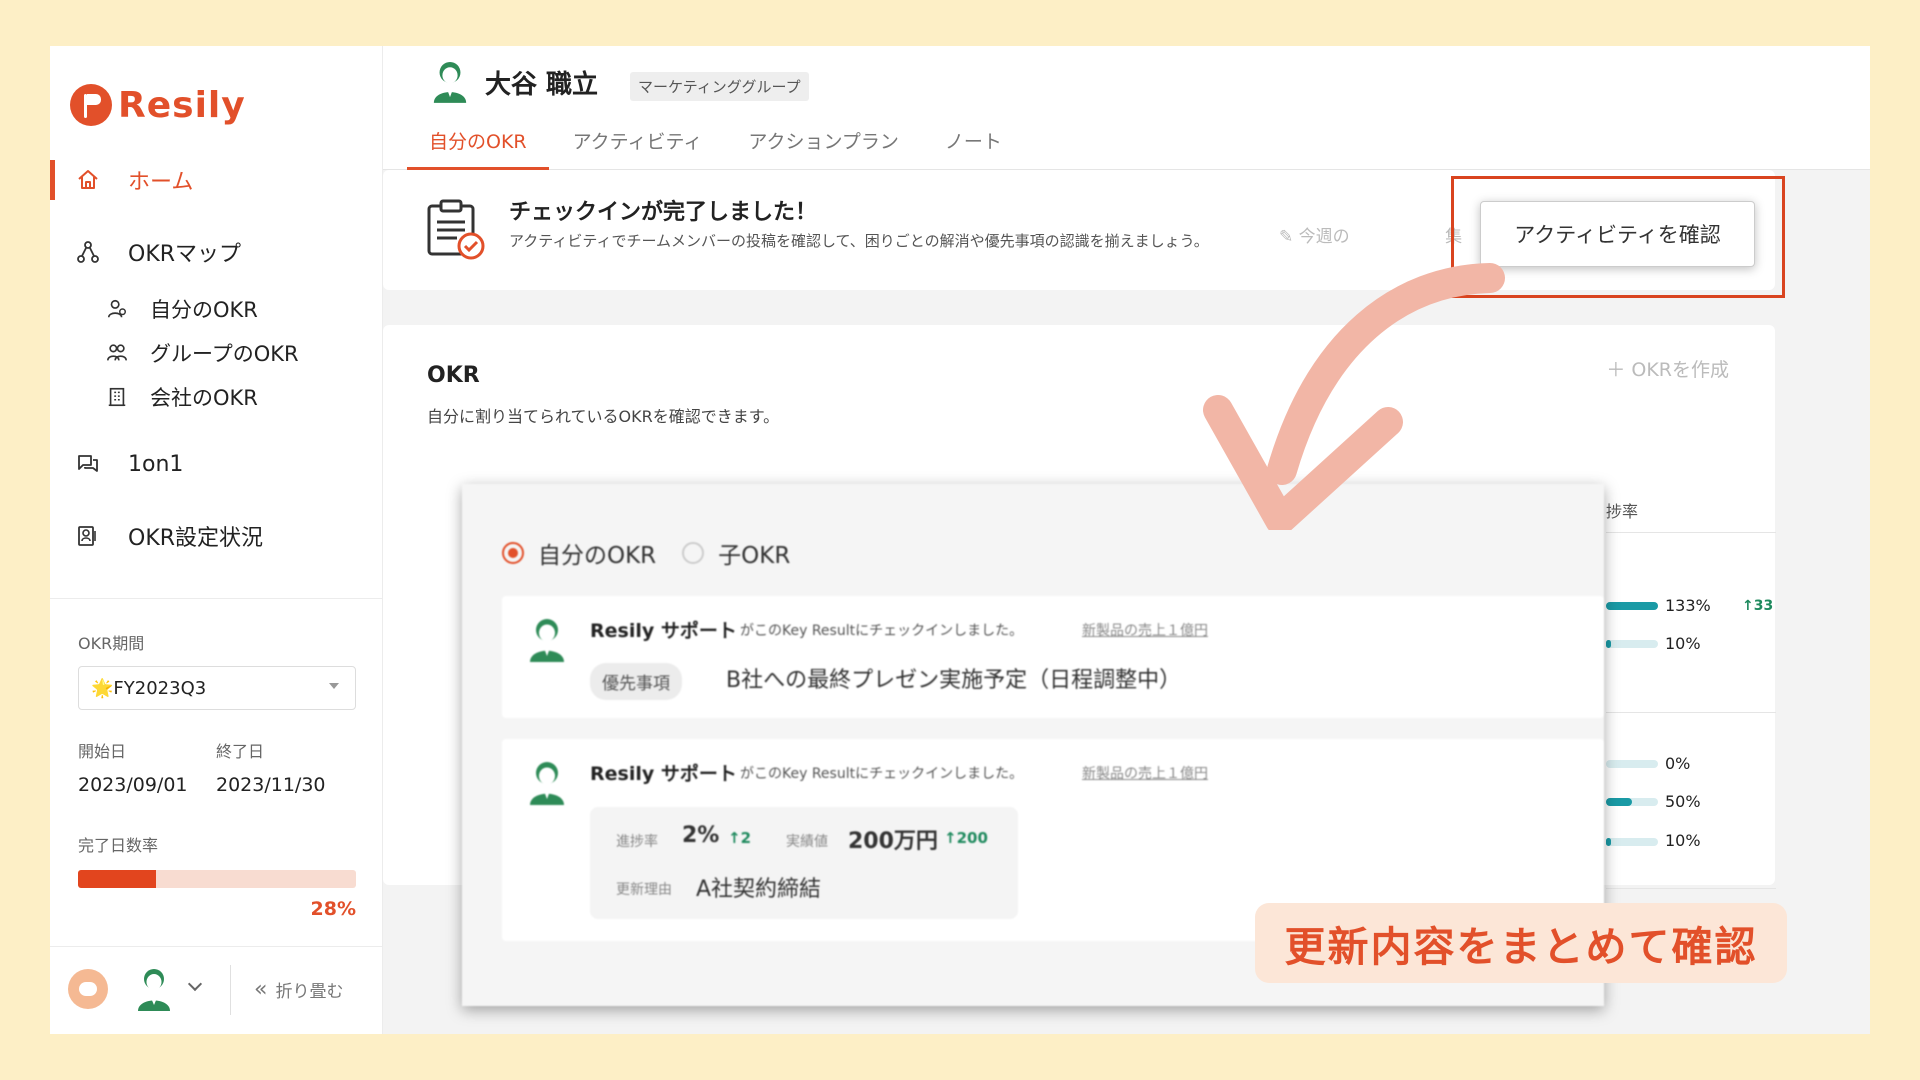 This screenshot has height=1080, width=1920. What do you see at coordinates (88, 536) in the screenshot?
I see `status-icon` at bounding box center [88, 536].